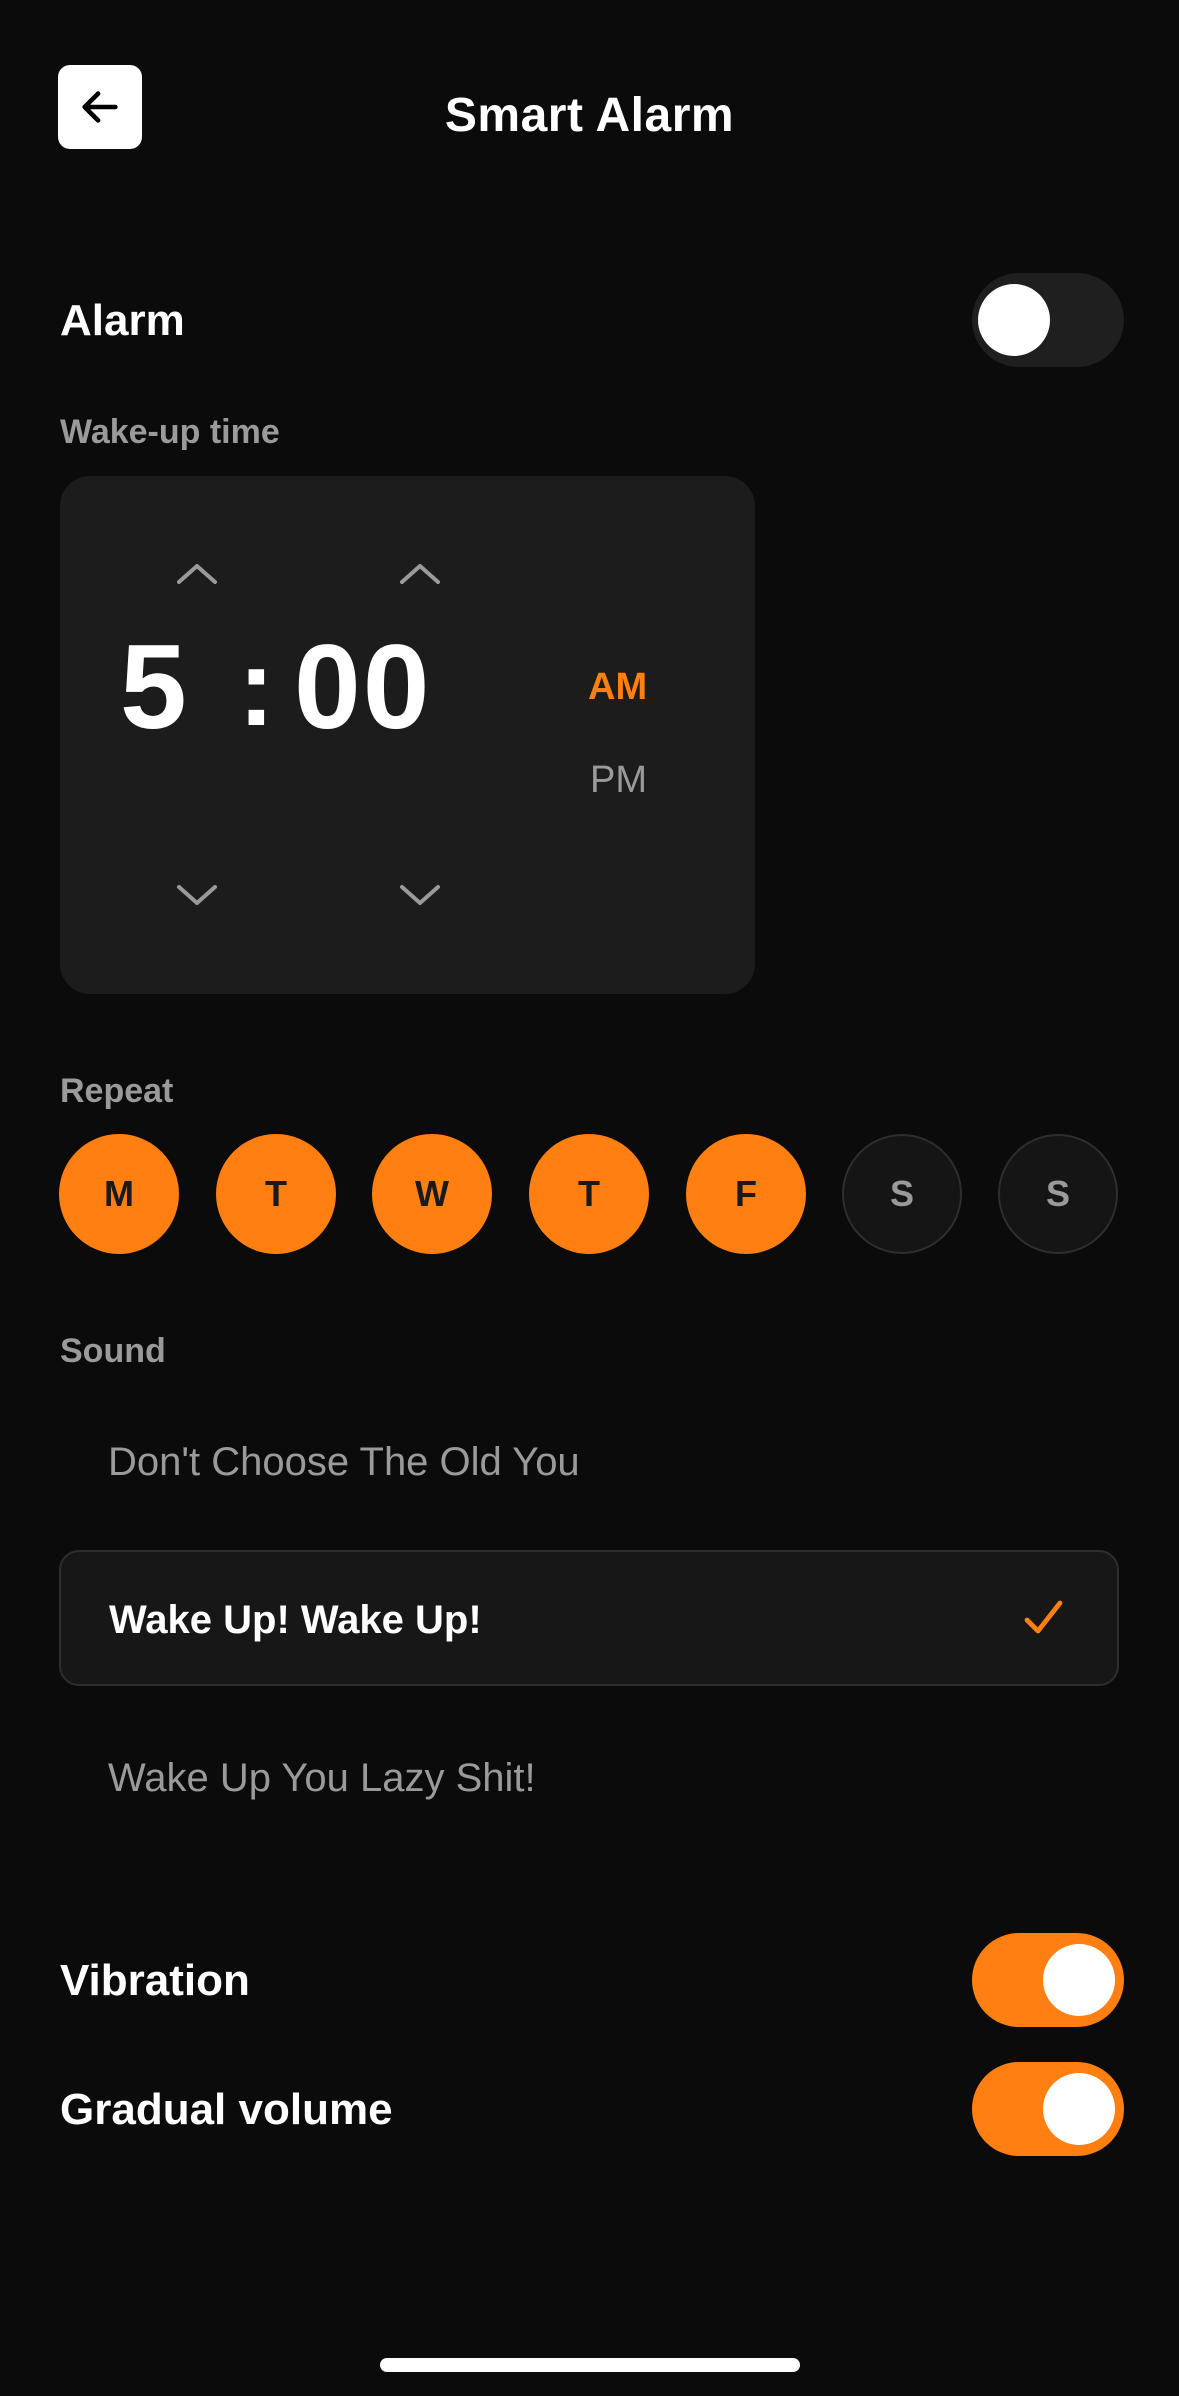 Image resolution: width=1179 pixels, height=2396 pixels. Describe the element at coordinates (154, 687) in the screenshot. I see `hour-value: 5` at that location.